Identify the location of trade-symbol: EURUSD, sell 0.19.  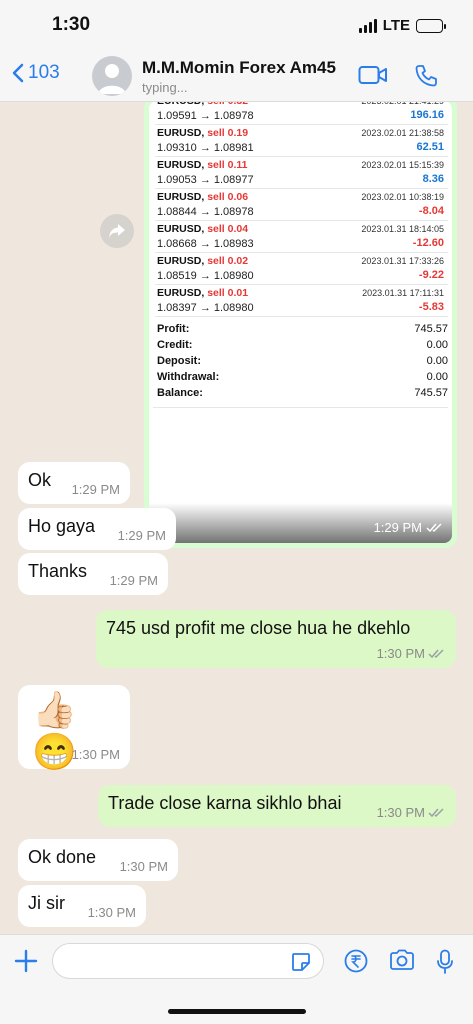
(202, 133).